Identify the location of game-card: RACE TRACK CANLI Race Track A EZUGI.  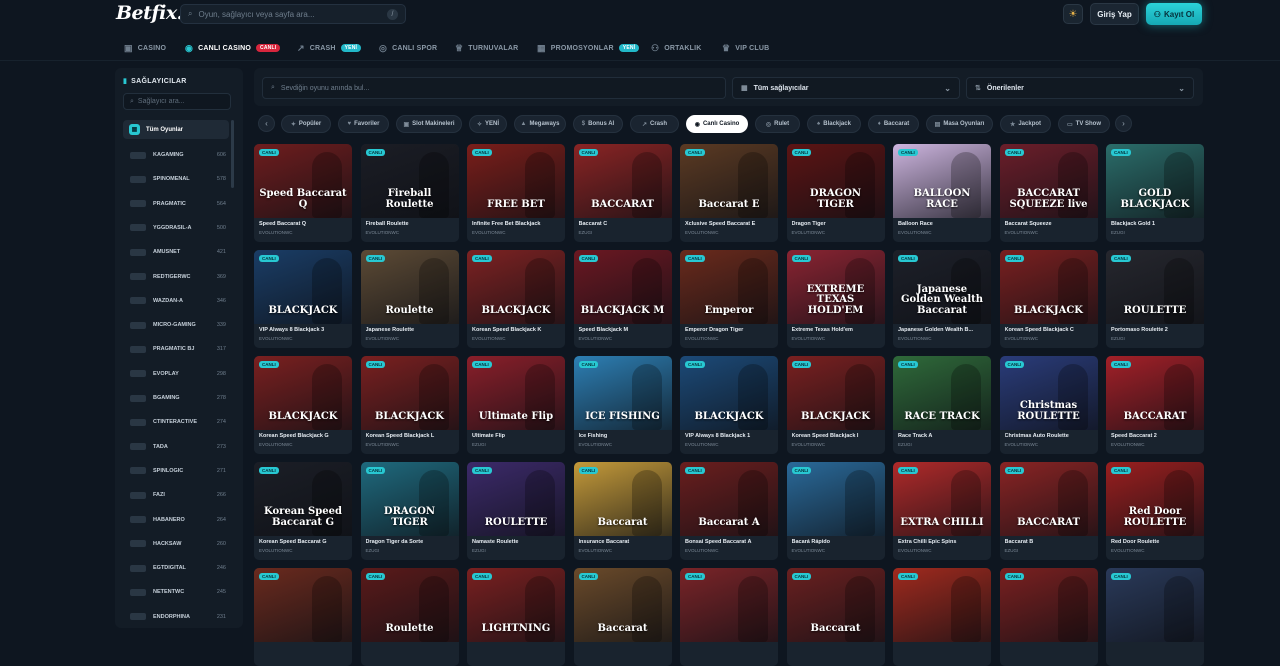
(942, 405).